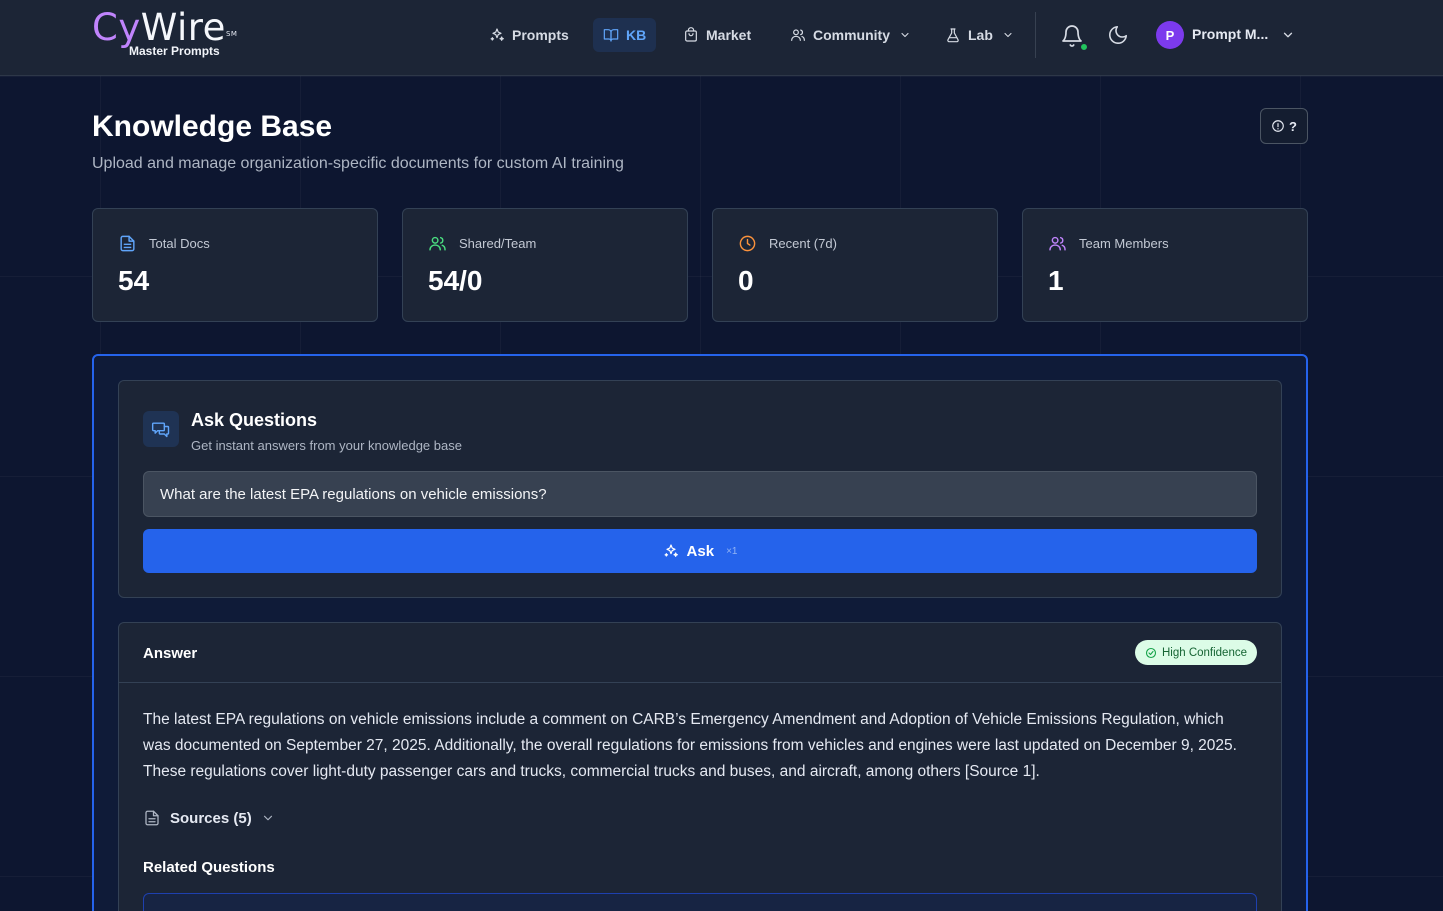 This screenshot has height=911, width=1443. I want to click on stat-card-recent: Recent (7d) 0, so click(855, 265).